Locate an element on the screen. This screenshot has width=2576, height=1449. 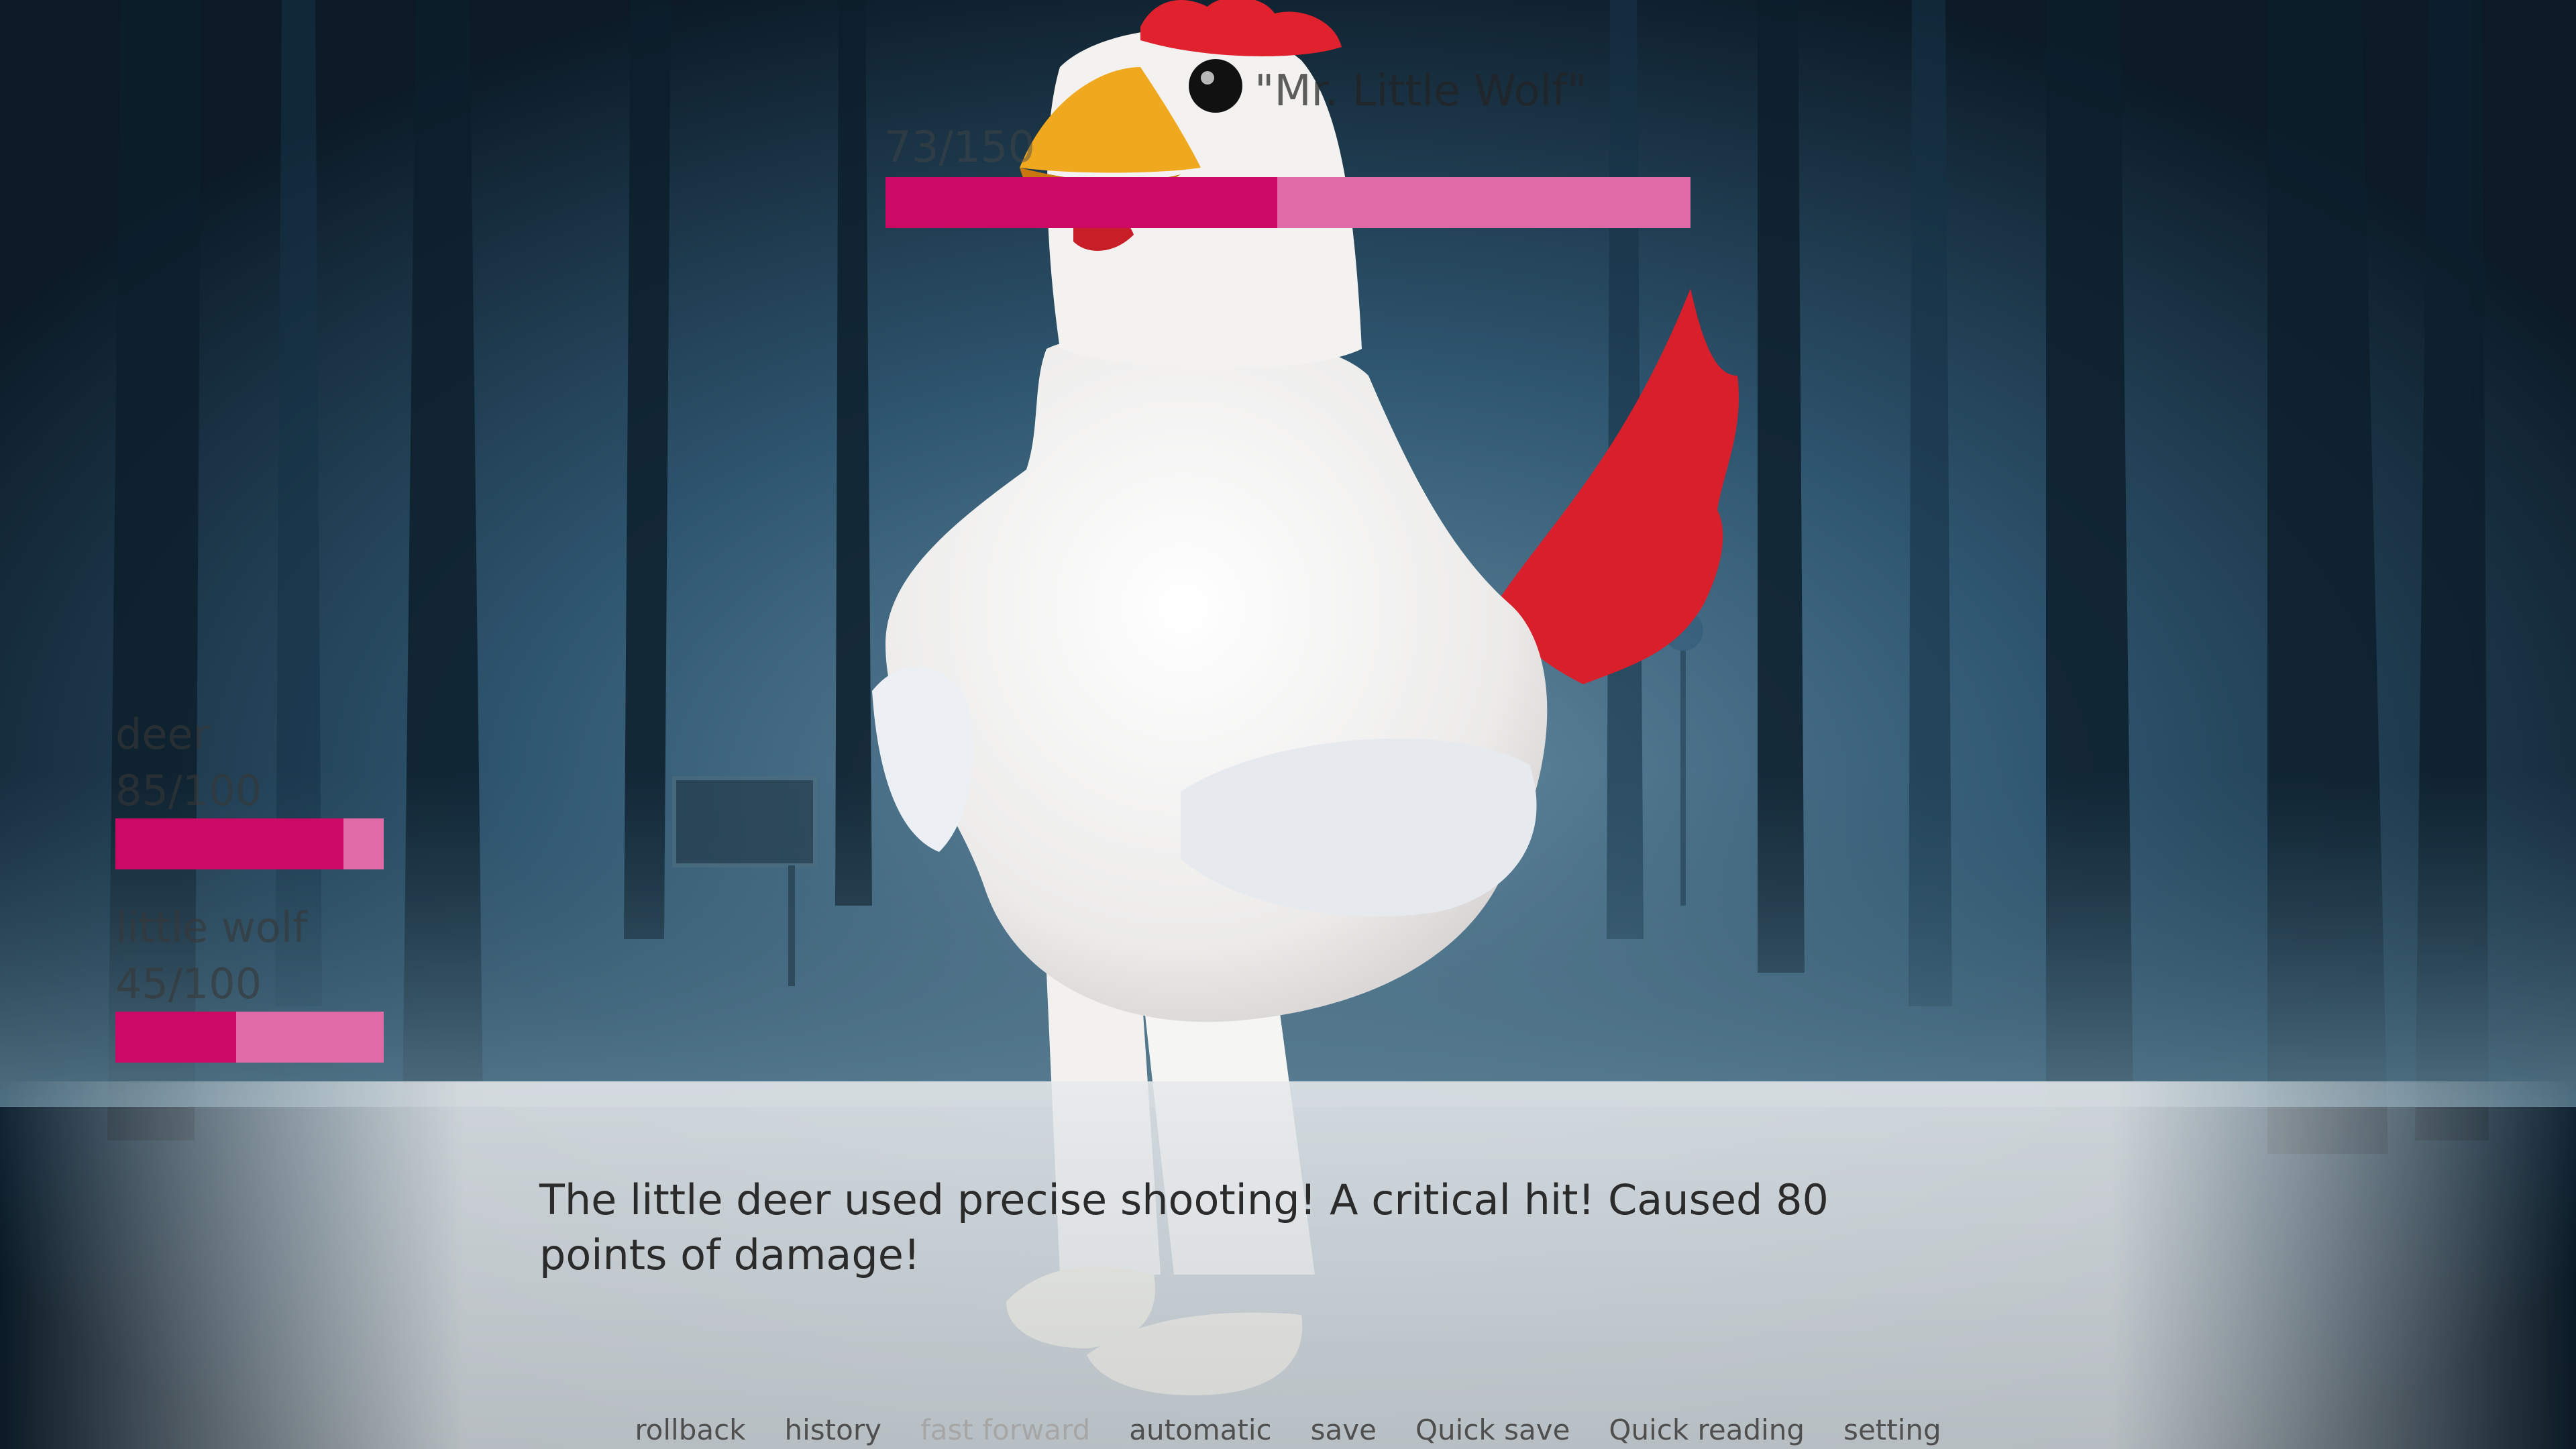
quick-save-button: Quick save is located at coordinates (1492, 1430).